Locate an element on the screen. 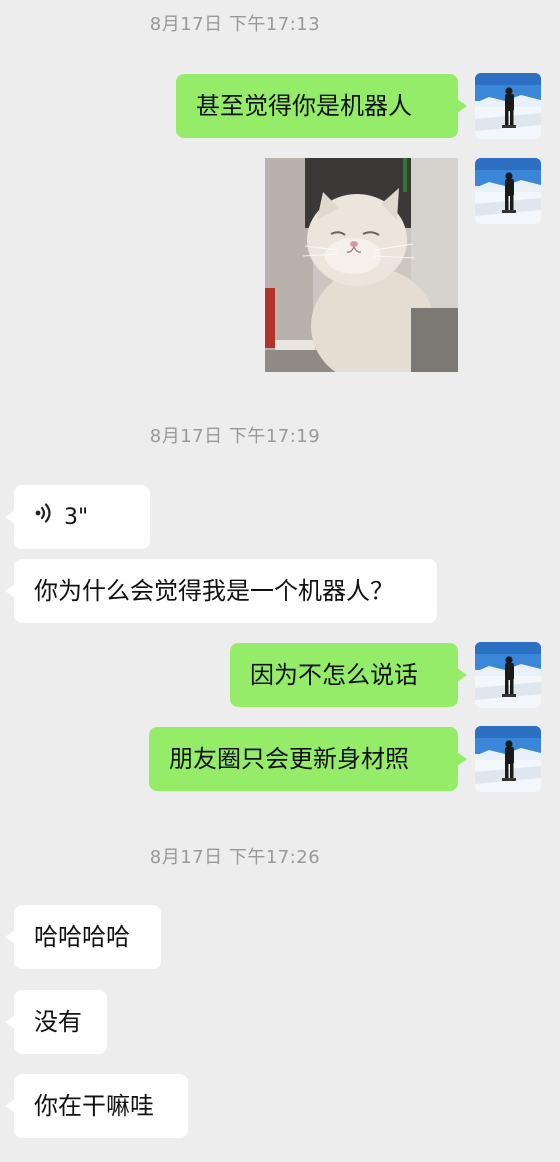  incoming-message-bubble: 你在干嘛哇 is located at coordinates (96, 1106).